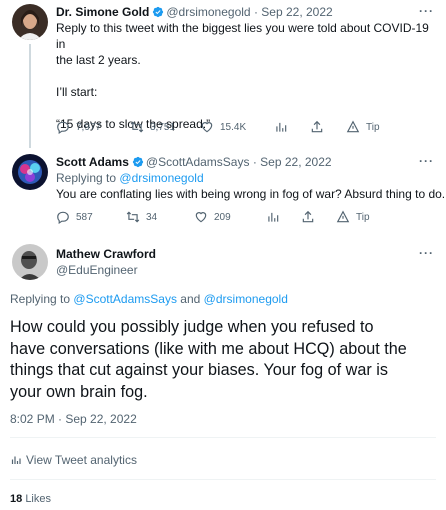 The image size is (446, 510). What do you see at coordinates (163, 127) in the screenshot?
I see `retweet-count: 3,751` at bounding box center [163, 127].